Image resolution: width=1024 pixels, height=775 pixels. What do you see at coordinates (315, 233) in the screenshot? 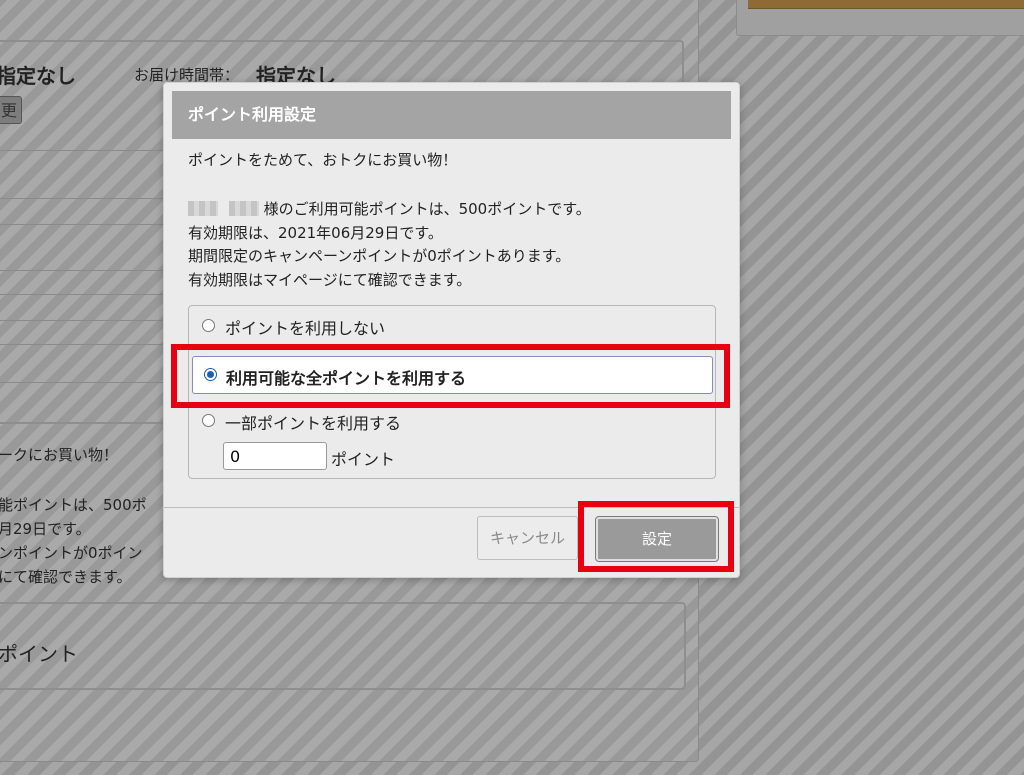
I see `expiry-date-text: 有効期限は、2021年06月29日です。` at bounding box center [315, 233].